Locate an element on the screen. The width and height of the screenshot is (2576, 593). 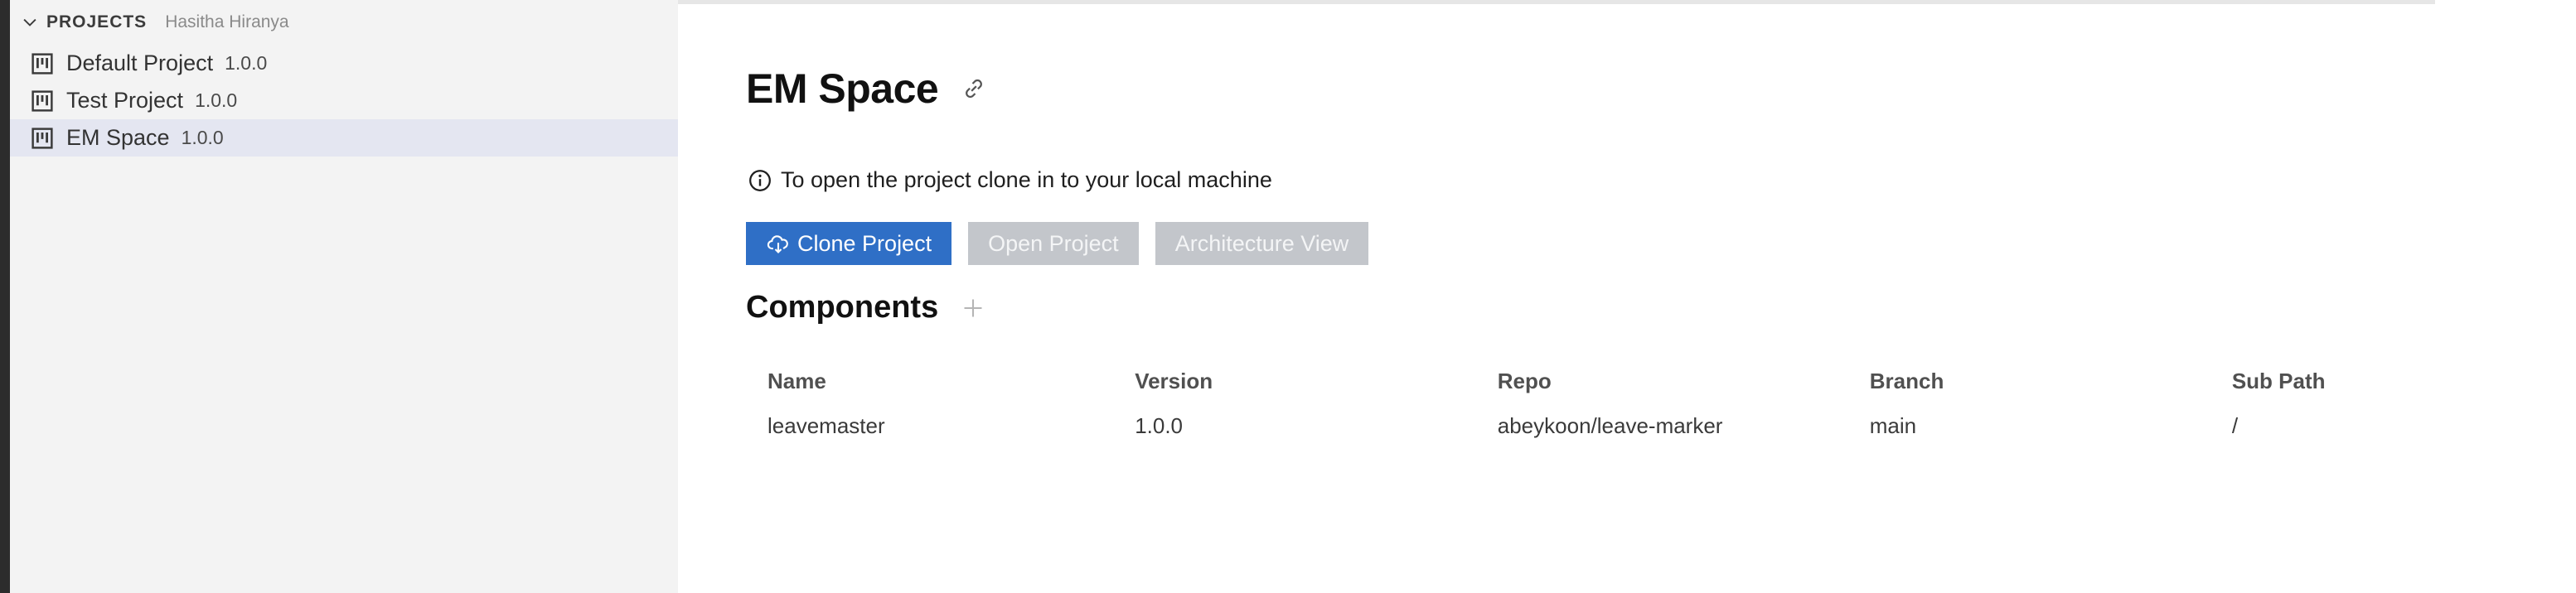
title-row: EM Space is located at coordinates (867, 89).